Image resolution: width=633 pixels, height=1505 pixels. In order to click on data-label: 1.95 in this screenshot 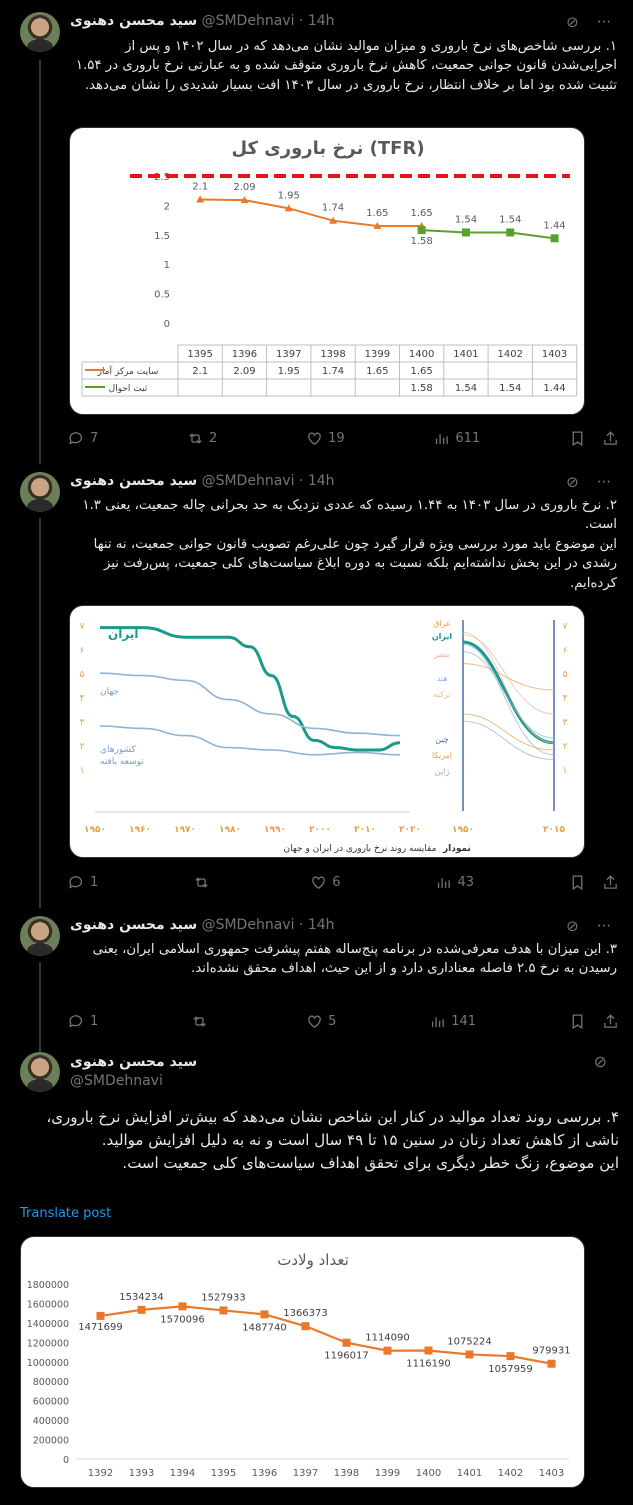, I will do `click(289, 195)`.